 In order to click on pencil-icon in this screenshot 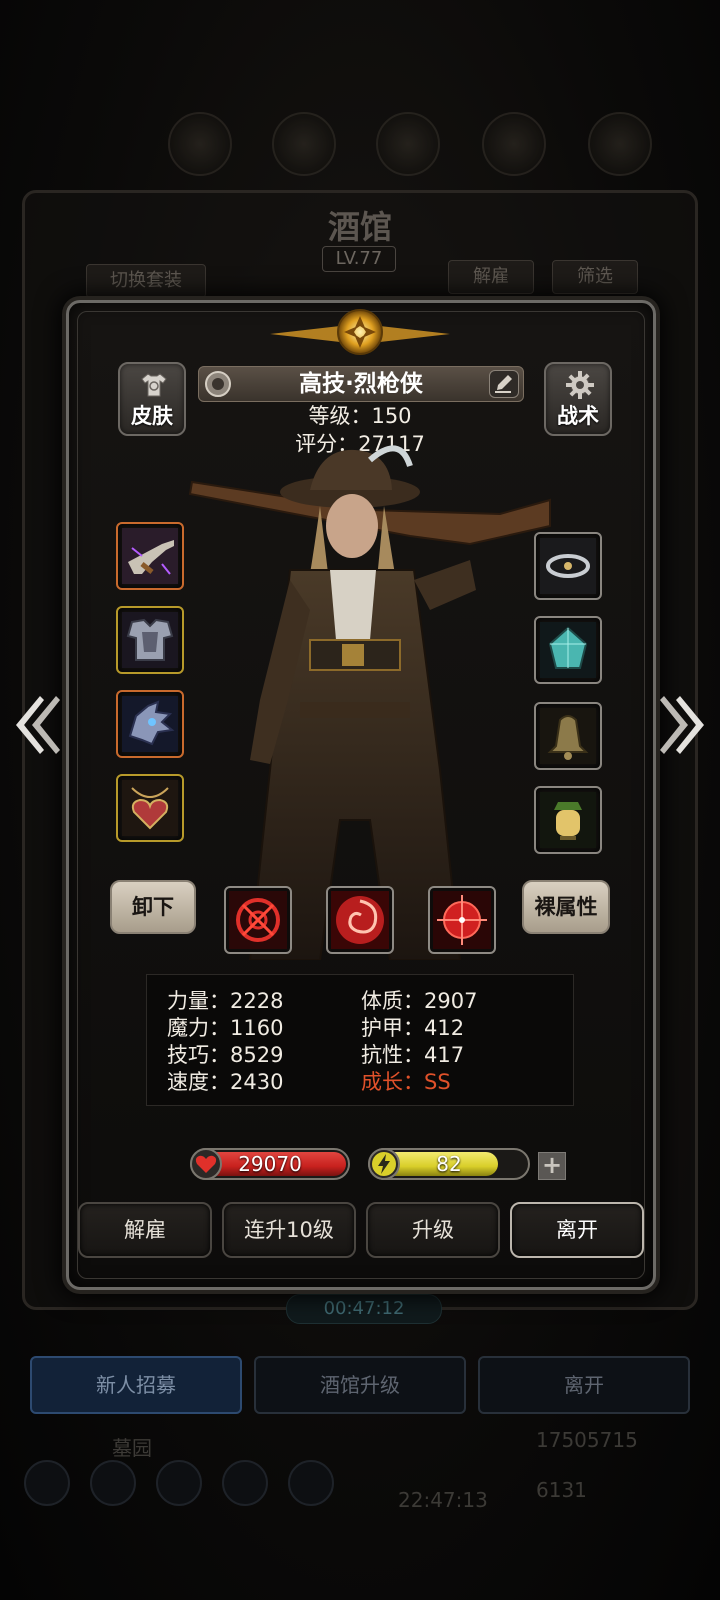, I will do `click(503, 384)`.